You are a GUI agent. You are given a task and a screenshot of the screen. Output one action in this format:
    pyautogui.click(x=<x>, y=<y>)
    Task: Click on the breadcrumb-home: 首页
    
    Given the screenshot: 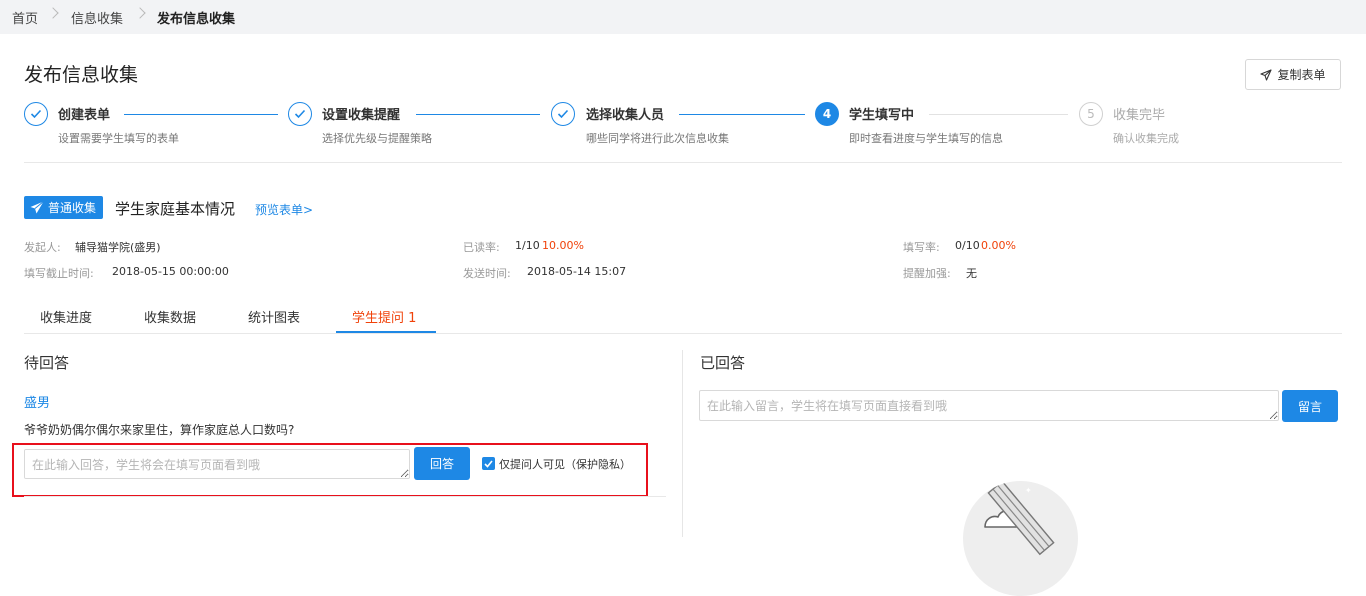 What is the action you would take?
    pyautogui.click(x=25, y=17)
    